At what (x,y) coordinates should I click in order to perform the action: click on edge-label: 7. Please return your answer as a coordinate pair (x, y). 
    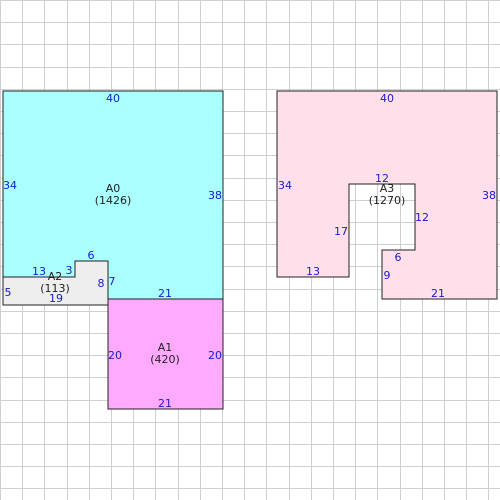
    Looking at the image, I should click on (112, 281).